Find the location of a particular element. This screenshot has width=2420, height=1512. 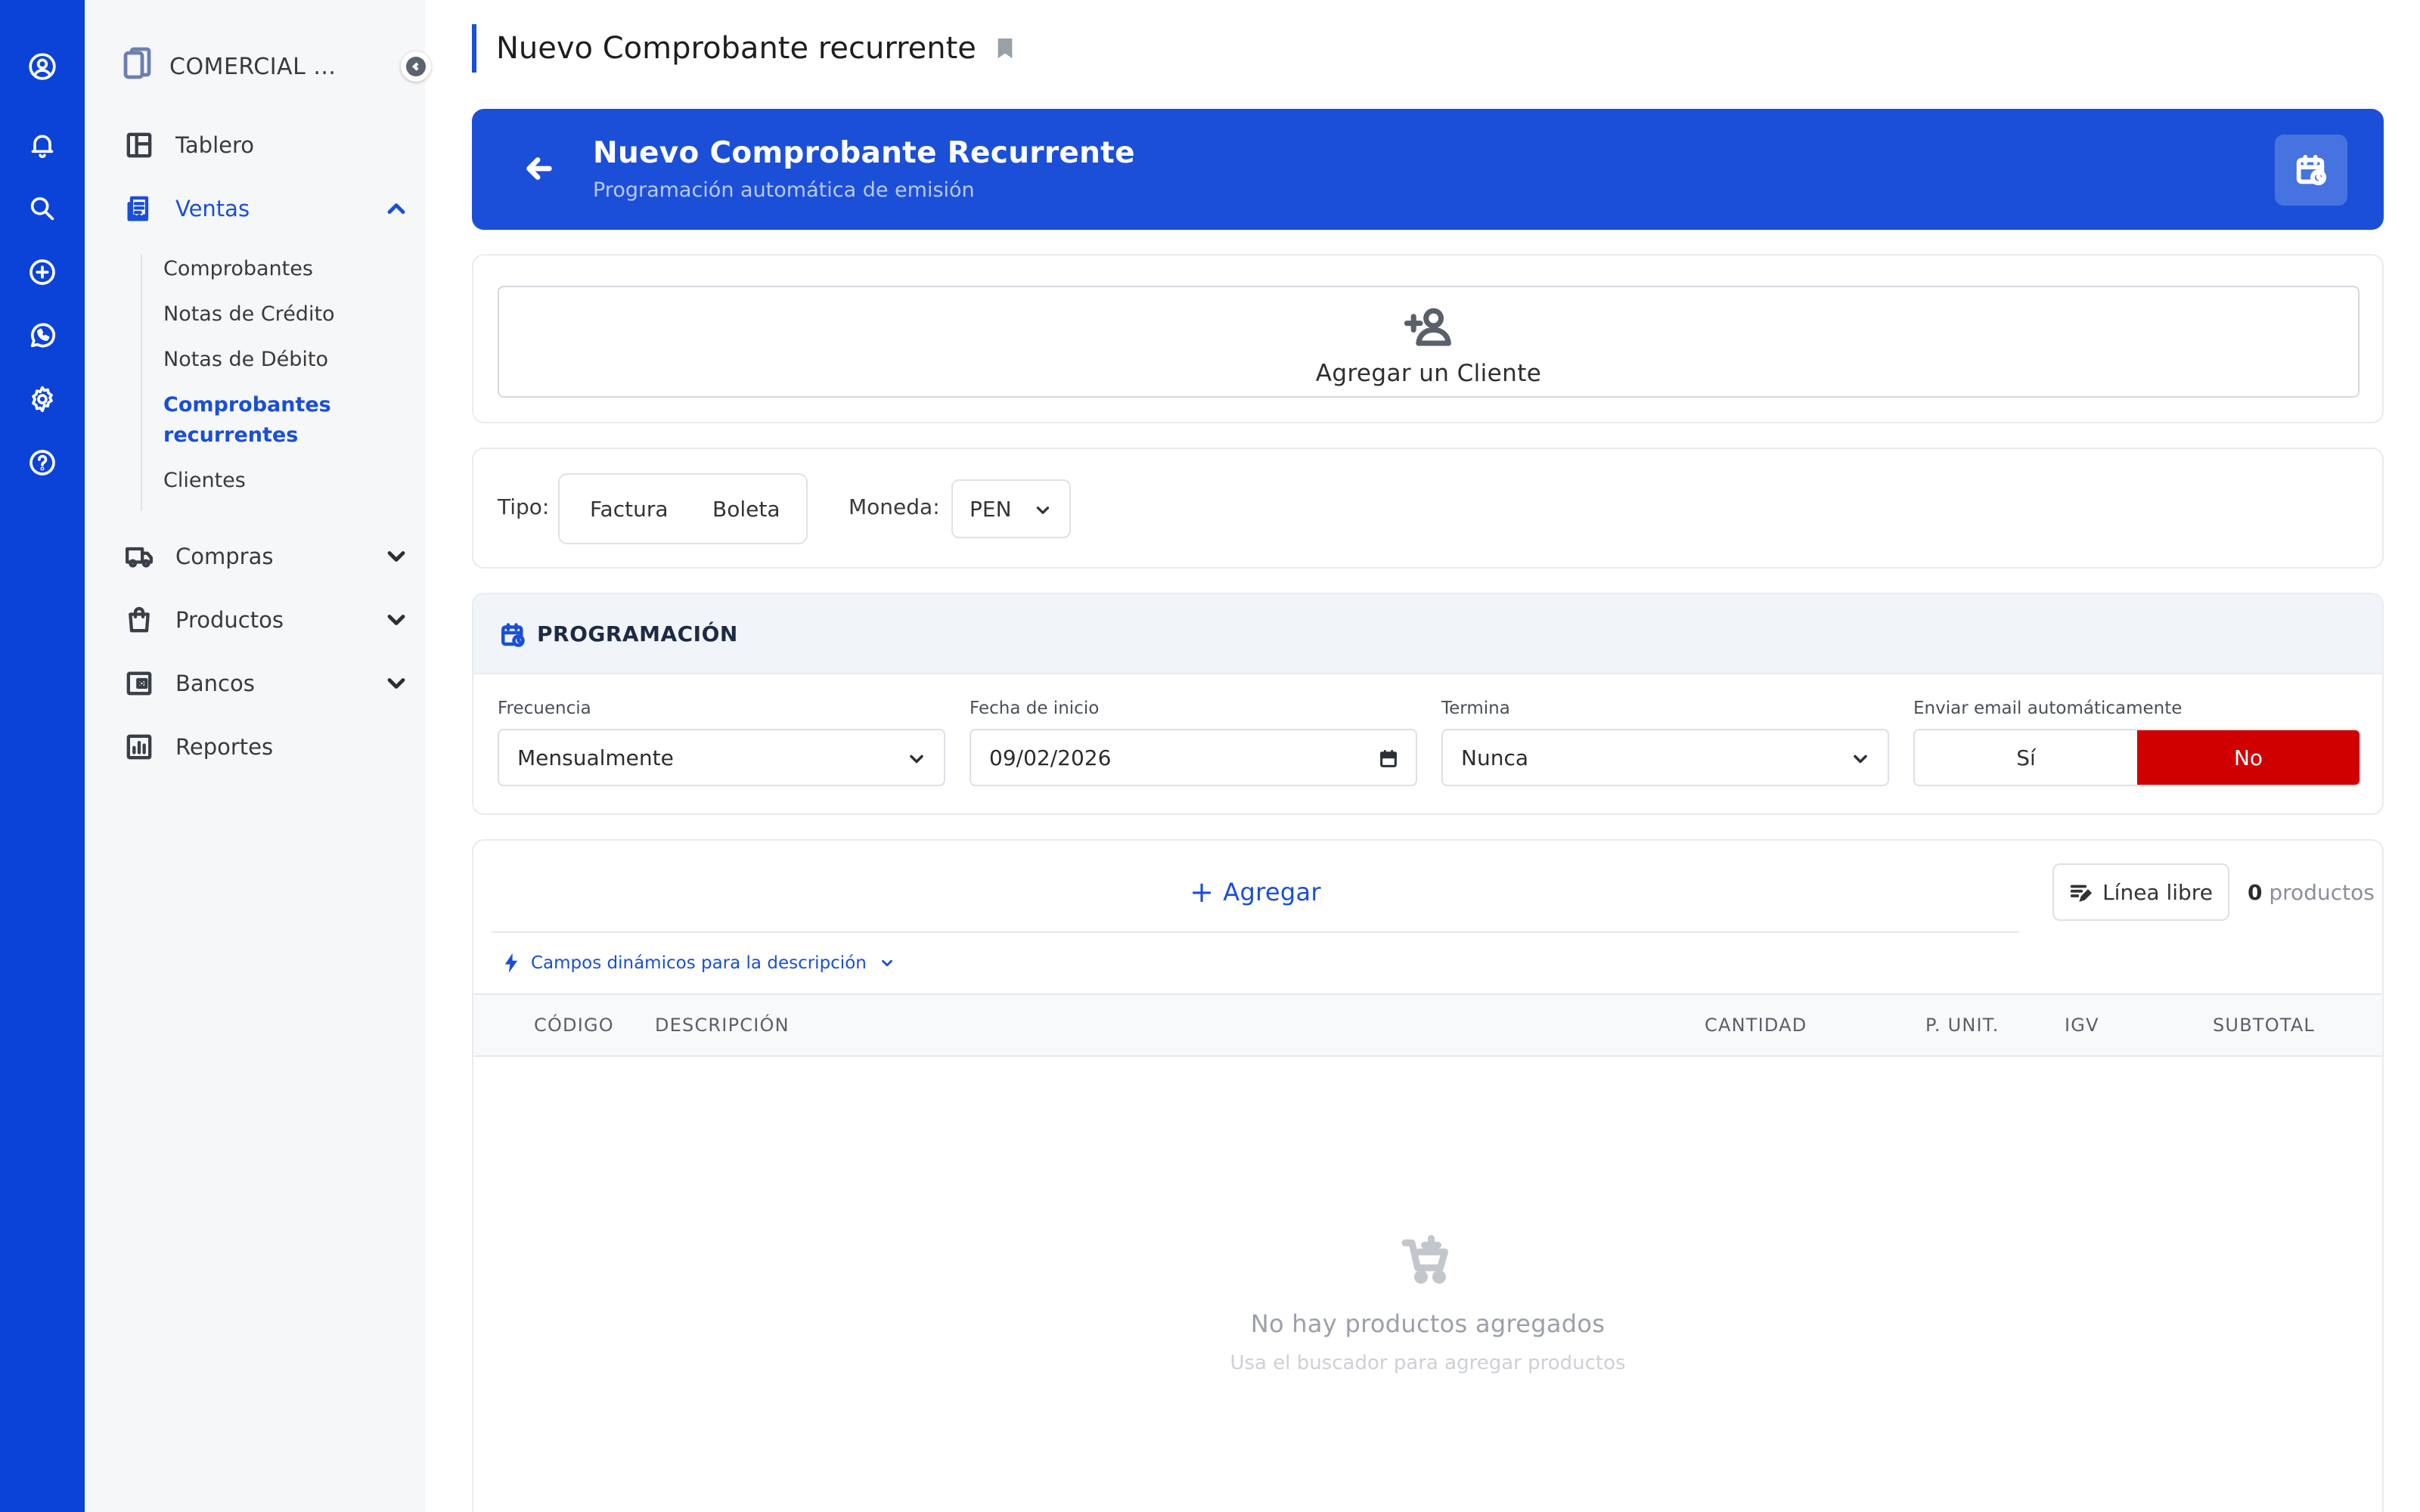

client-card: Agregar un Cliente is located at coordinates (1428, 339).